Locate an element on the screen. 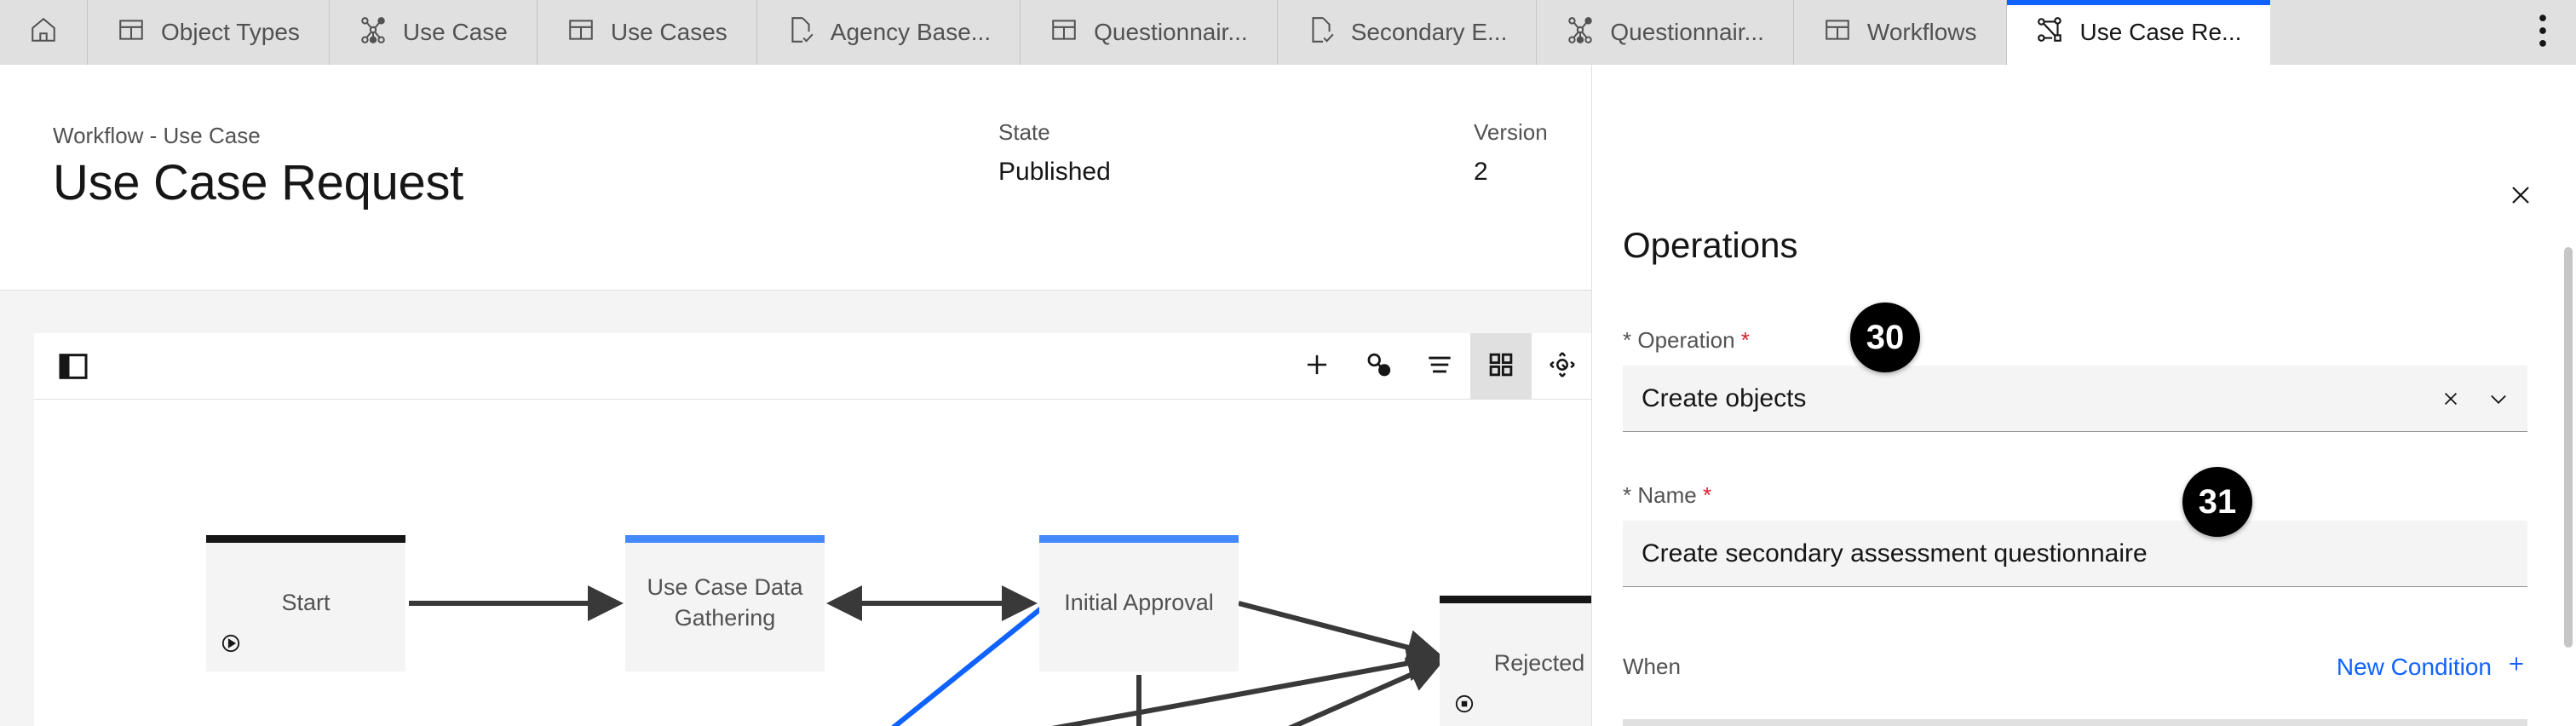  when-label: When is located at coordinates (1652, 666).